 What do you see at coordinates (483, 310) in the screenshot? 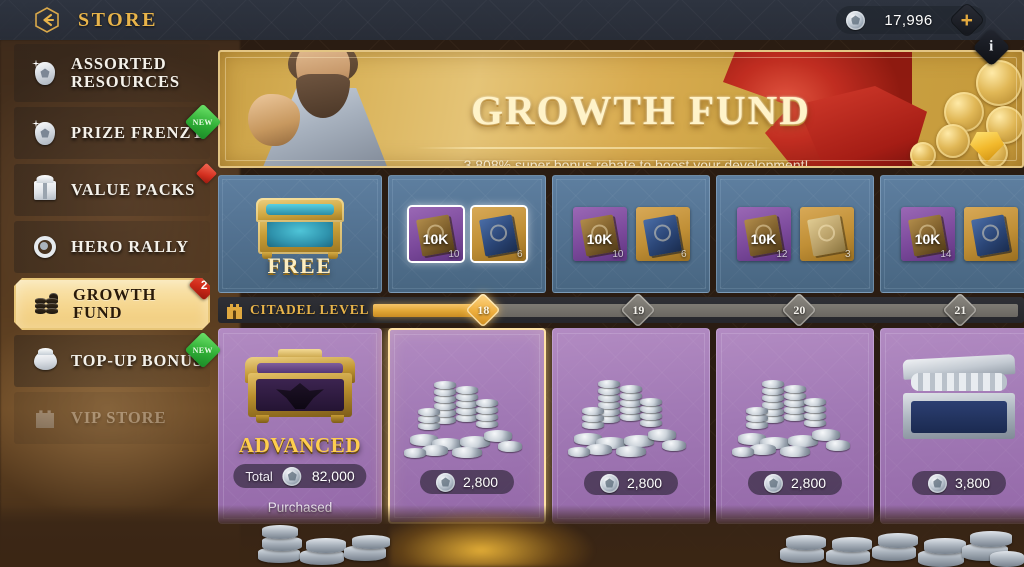
I see `citadel-milestone-18: 18` at bounding box center [483, 310].